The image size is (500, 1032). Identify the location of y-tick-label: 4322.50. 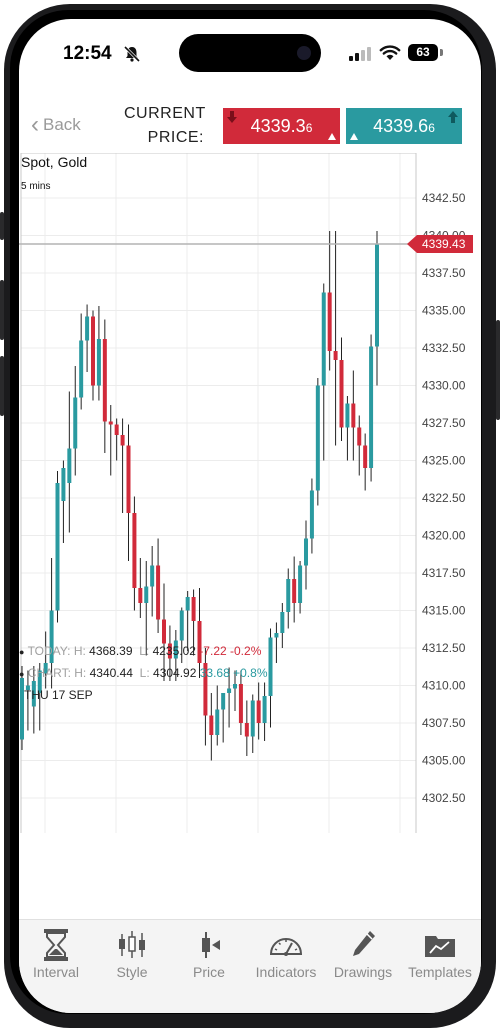
(444, 498).